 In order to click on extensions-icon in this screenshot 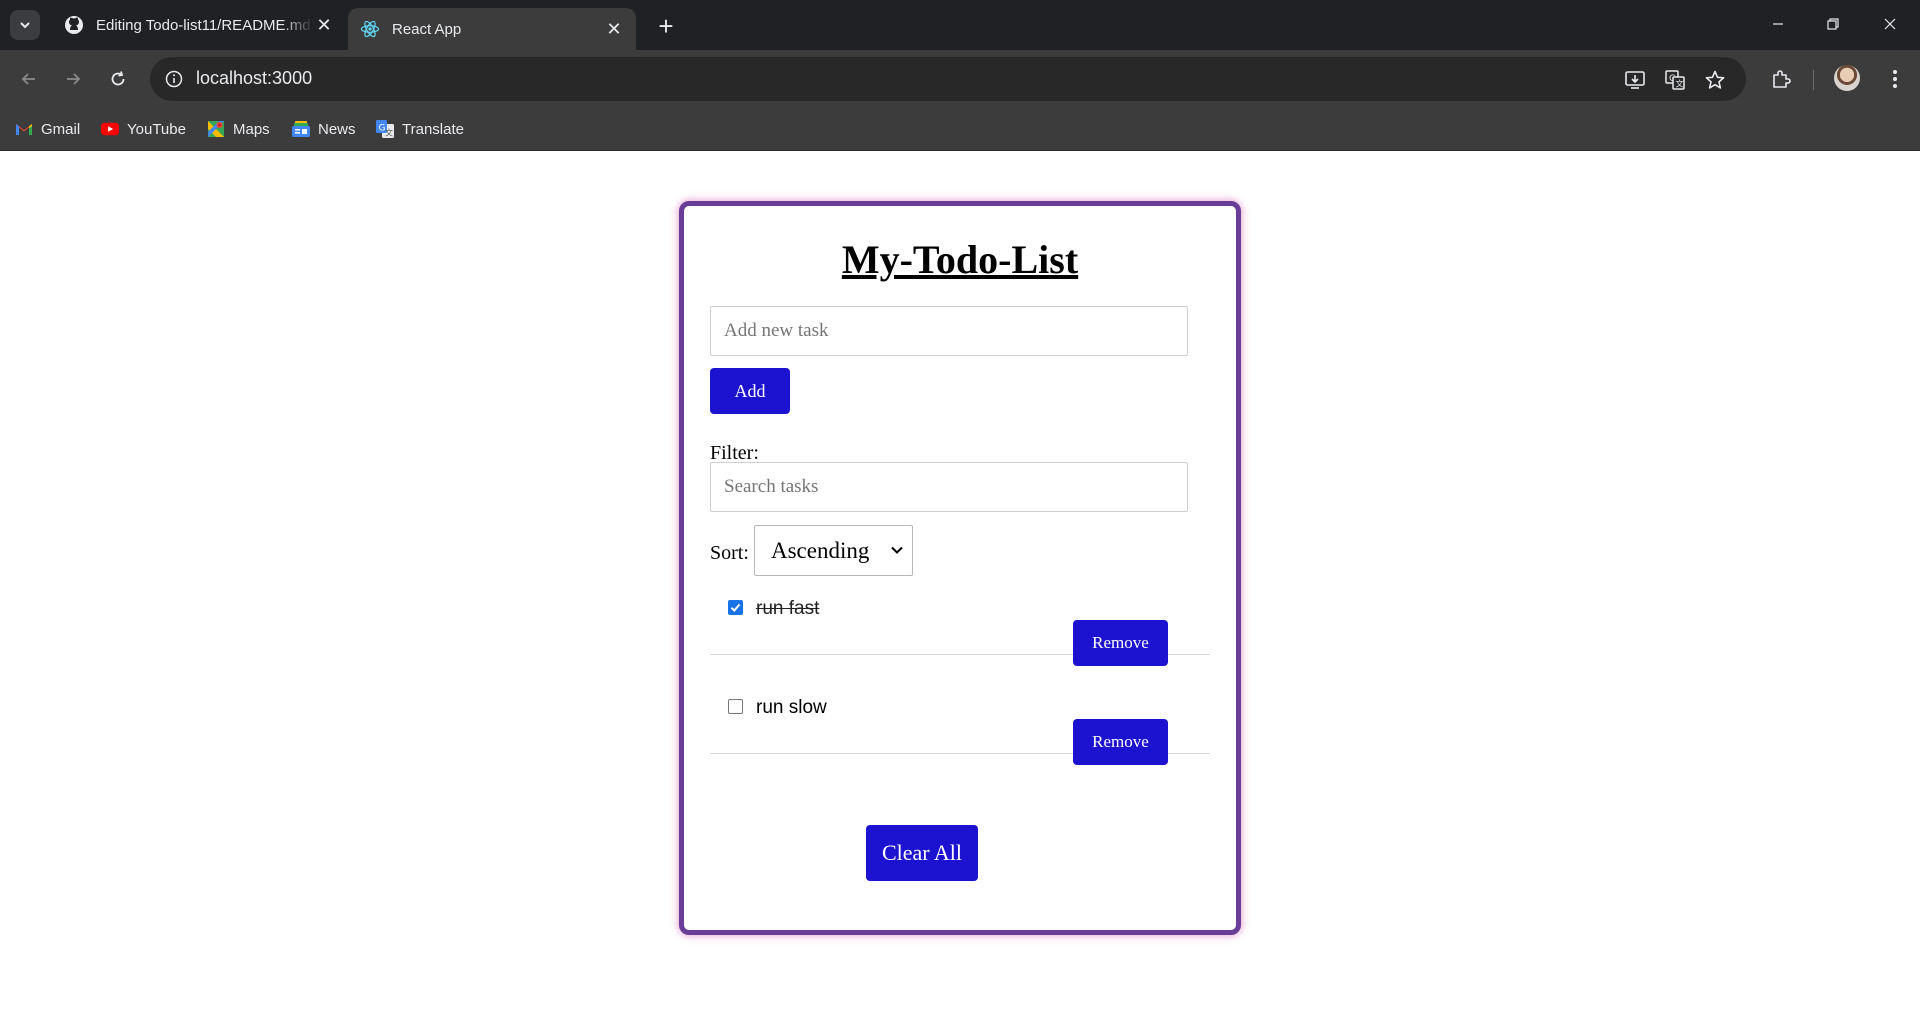, I will do `click(1781, 79)`.